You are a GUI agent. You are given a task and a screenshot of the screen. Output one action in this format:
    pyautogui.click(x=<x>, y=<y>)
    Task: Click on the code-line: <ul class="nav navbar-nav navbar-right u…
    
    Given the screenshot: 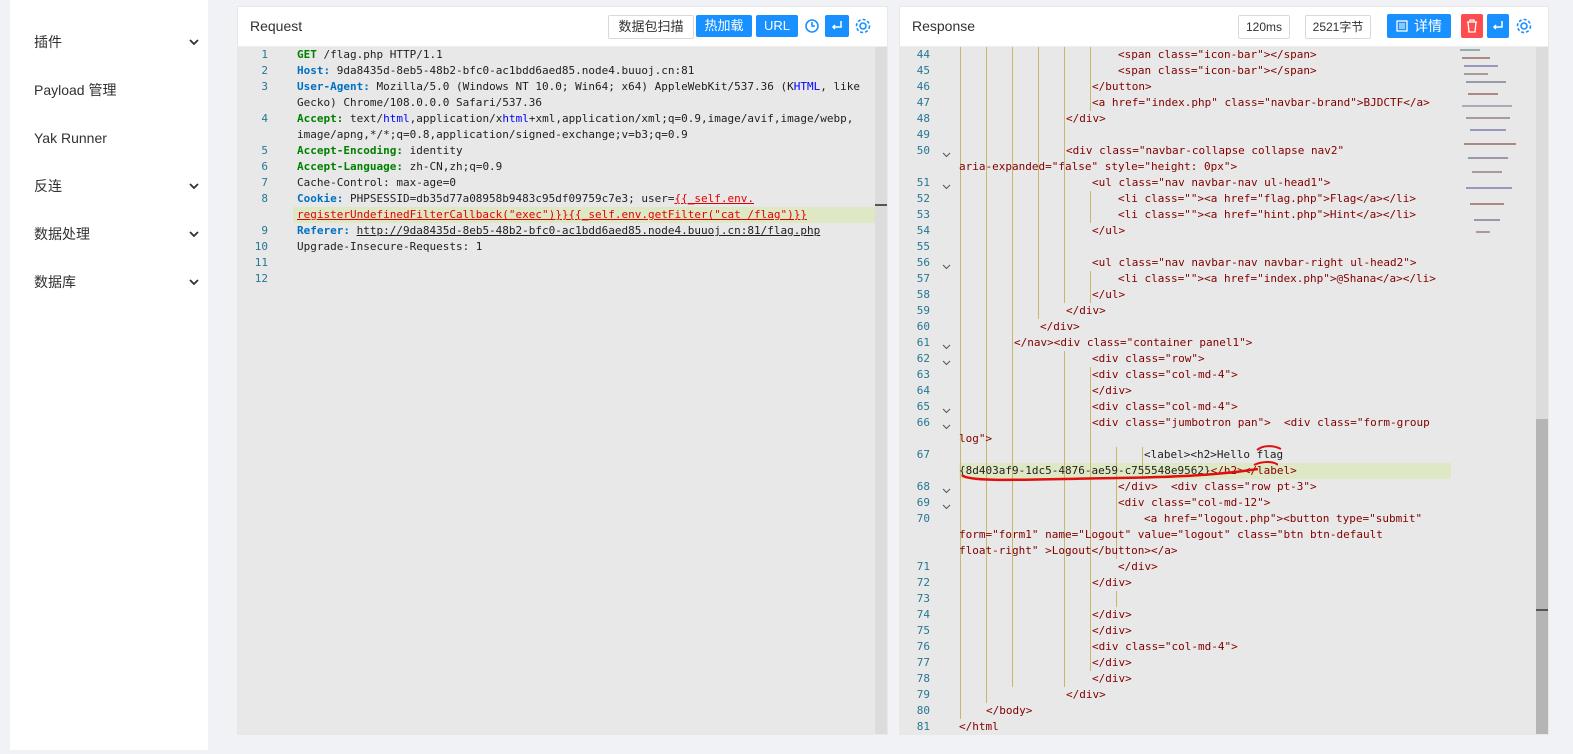 What is the action you would take?
    pyautogui.click(x=1254, y=262)
    